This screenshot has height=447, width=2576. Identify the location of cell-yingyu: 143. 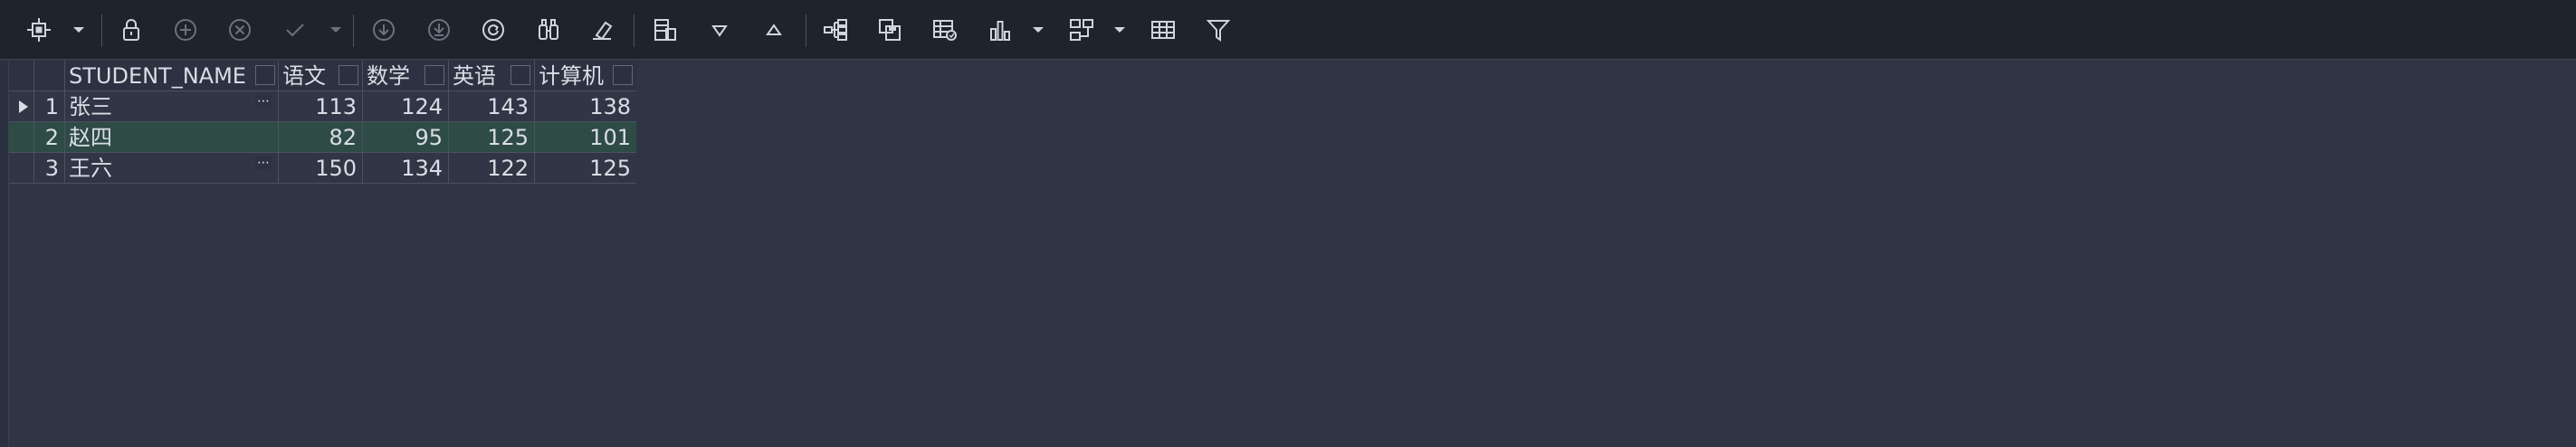
(492, 107).